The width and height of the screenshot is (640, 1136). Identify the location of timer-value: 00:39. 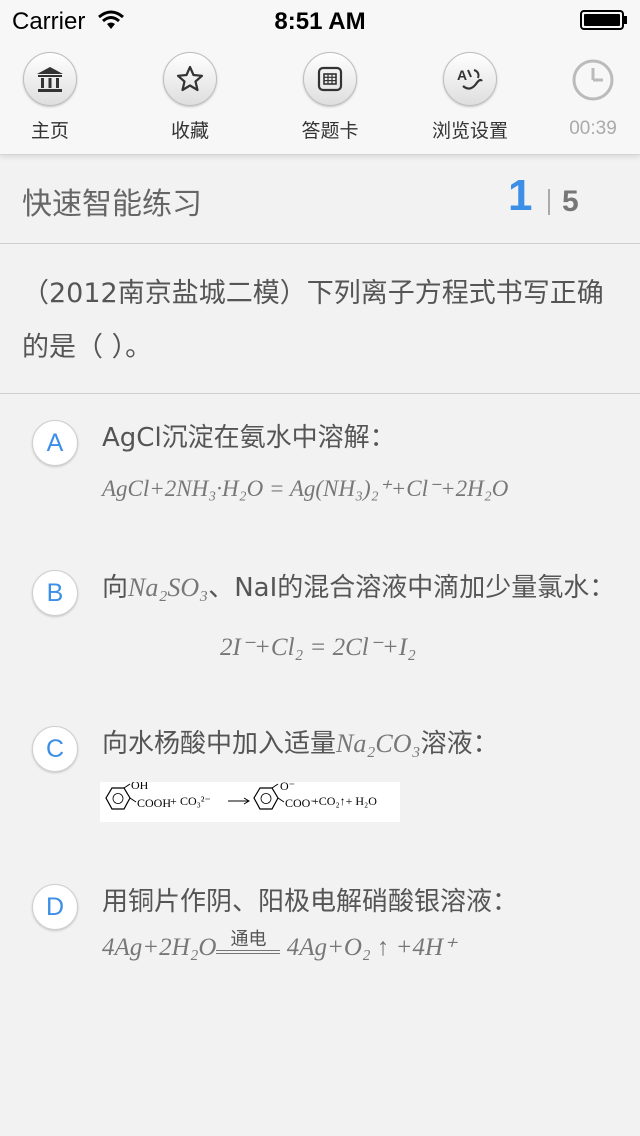
(593, 128).